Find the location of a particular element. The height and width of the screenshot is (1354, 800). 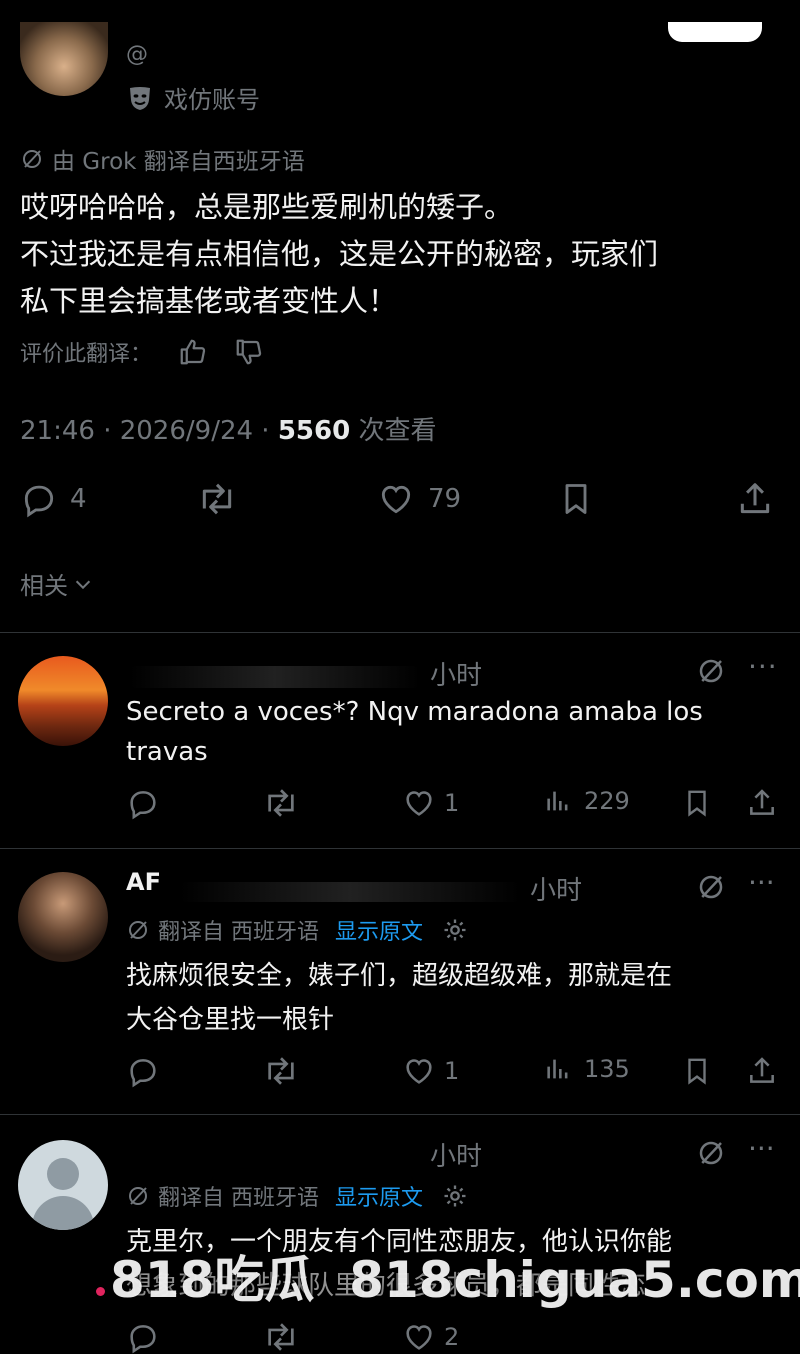

rate-translation-label: 评价此翻译： is located at coordinates (86, 354).